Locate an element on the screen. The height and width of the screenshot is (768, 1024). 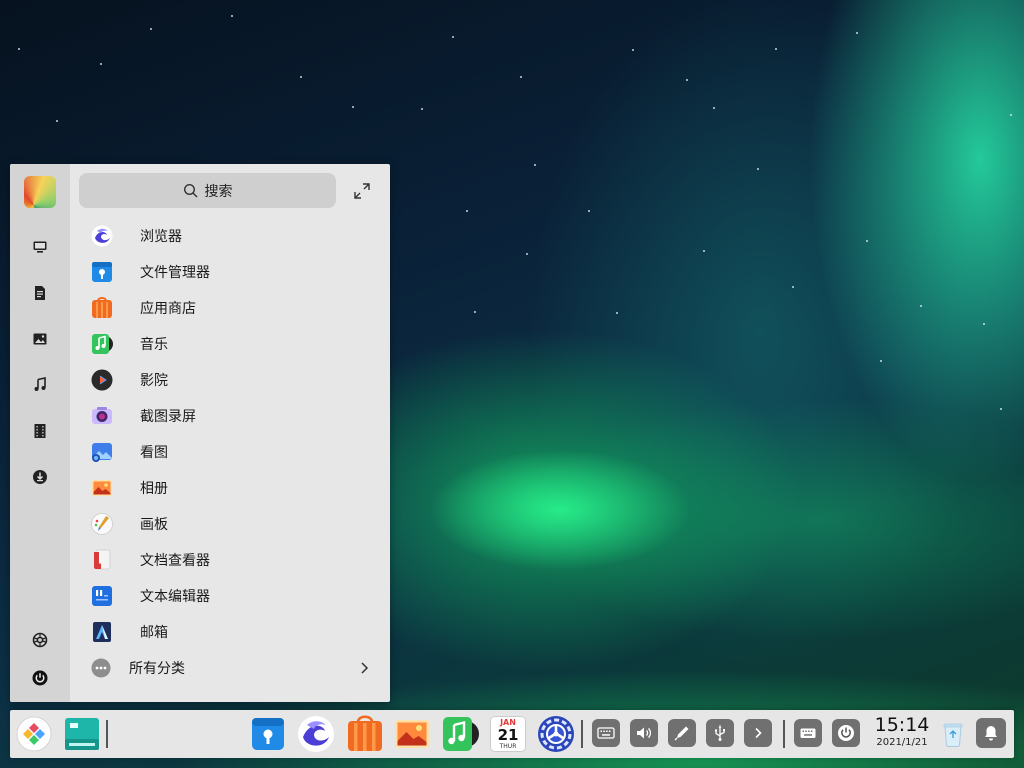
app-label: 浏览器 is located at coordinates (161, 237).